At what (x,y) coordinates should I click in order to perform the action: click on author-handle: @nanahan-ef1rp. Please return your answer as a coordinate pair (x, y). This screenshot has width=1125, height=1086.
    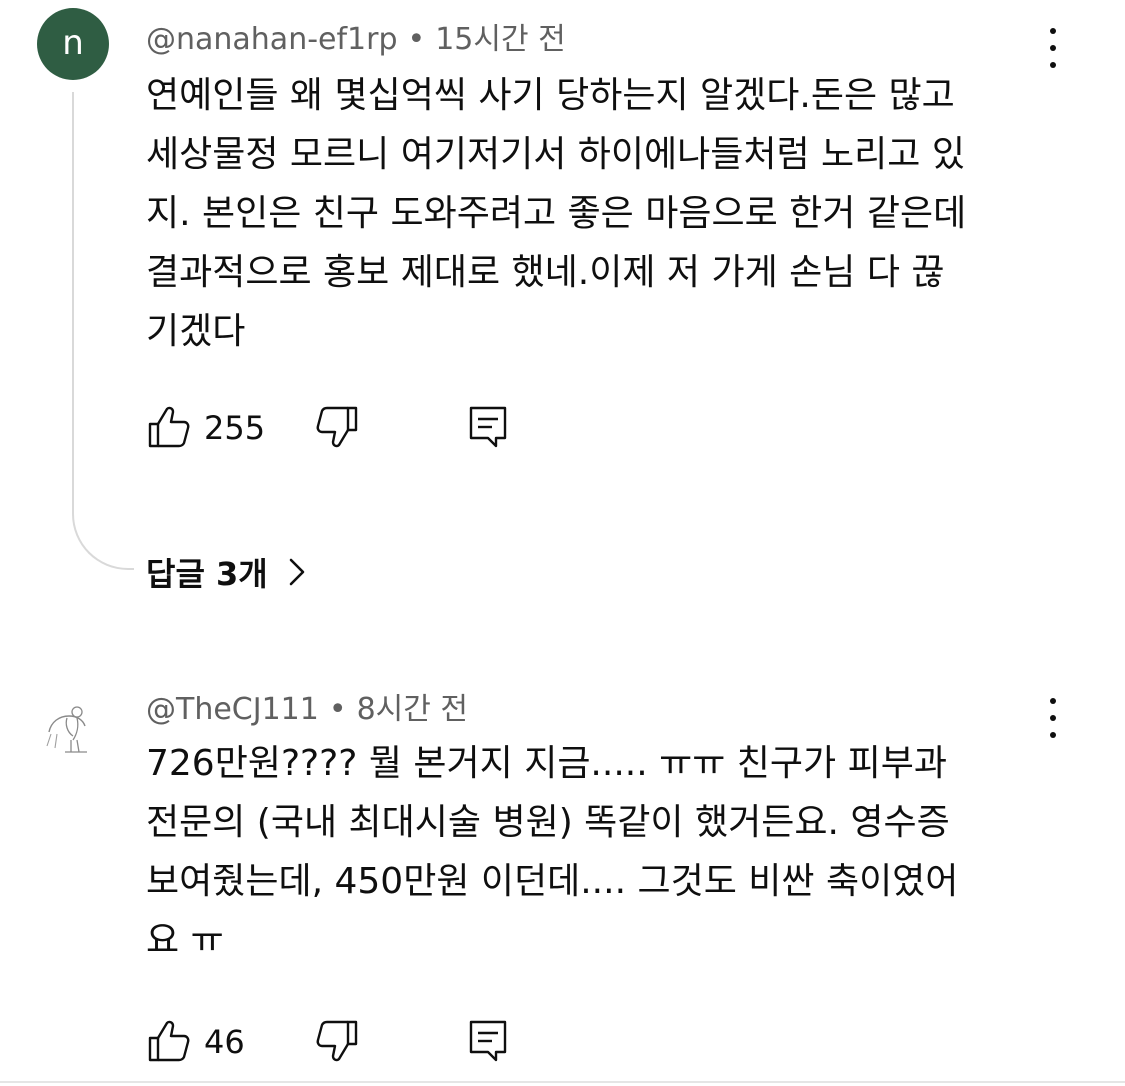
    Looking at the image, I should click on (272, 39).